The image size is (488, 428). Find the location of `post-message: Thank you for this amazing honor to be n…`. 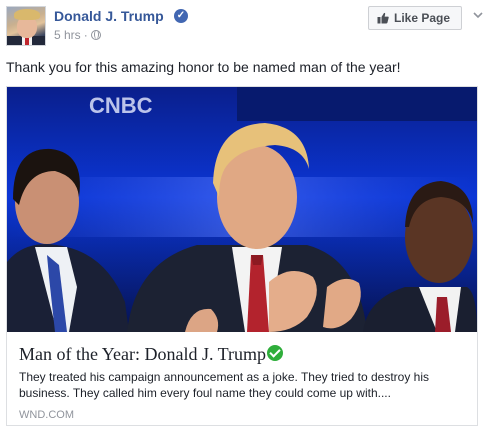

post-message: Thank you for this amazing honor to be n… is located at coordinates (203, 67).